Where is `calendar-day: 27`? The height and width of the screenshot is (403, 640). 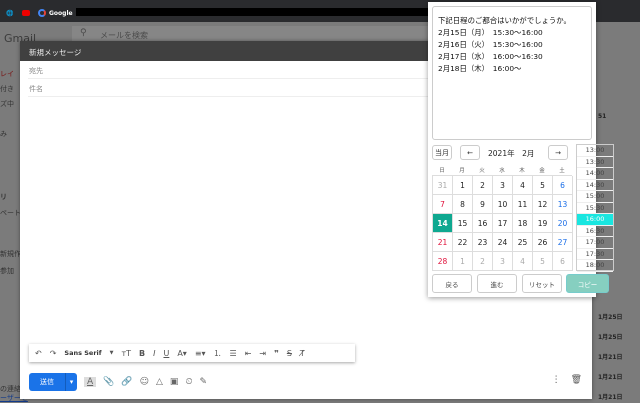
calendar-day: 27 is located at coordinates (563, 242).